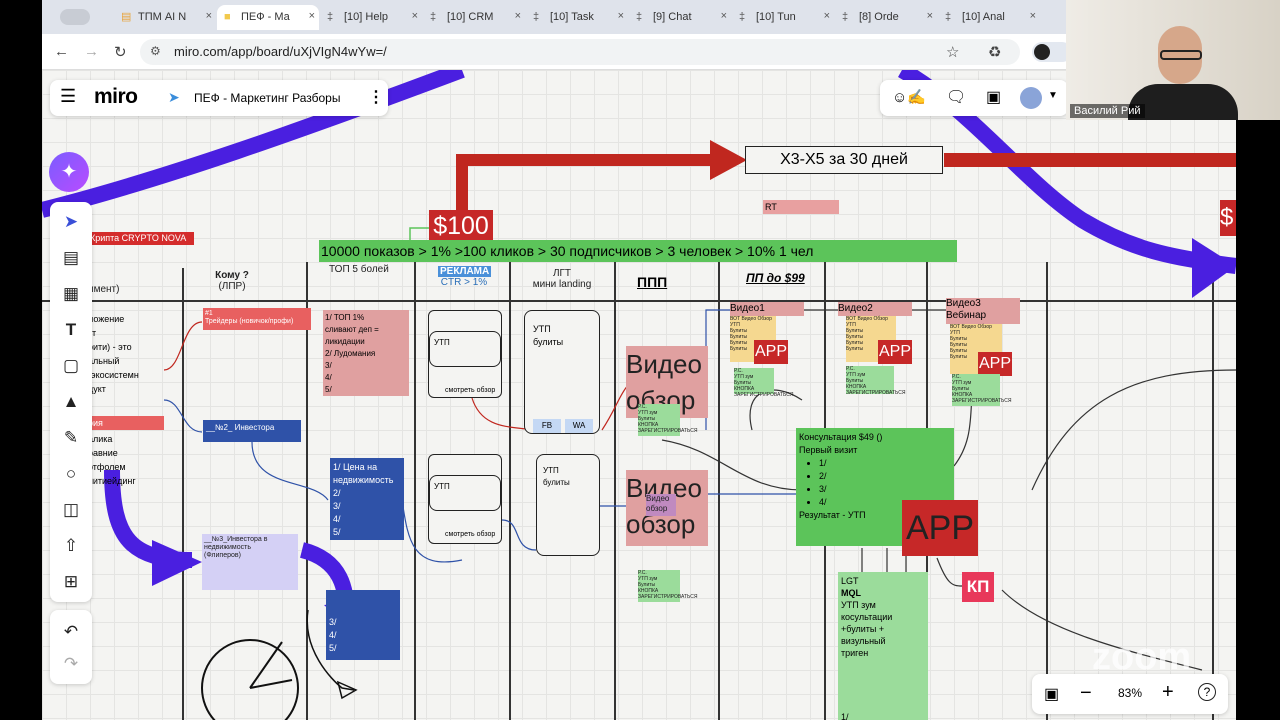 Image resolution: width=1280 pixels, height=720 pixels. I want to click on help-icon: ?, so click(1207, 692).